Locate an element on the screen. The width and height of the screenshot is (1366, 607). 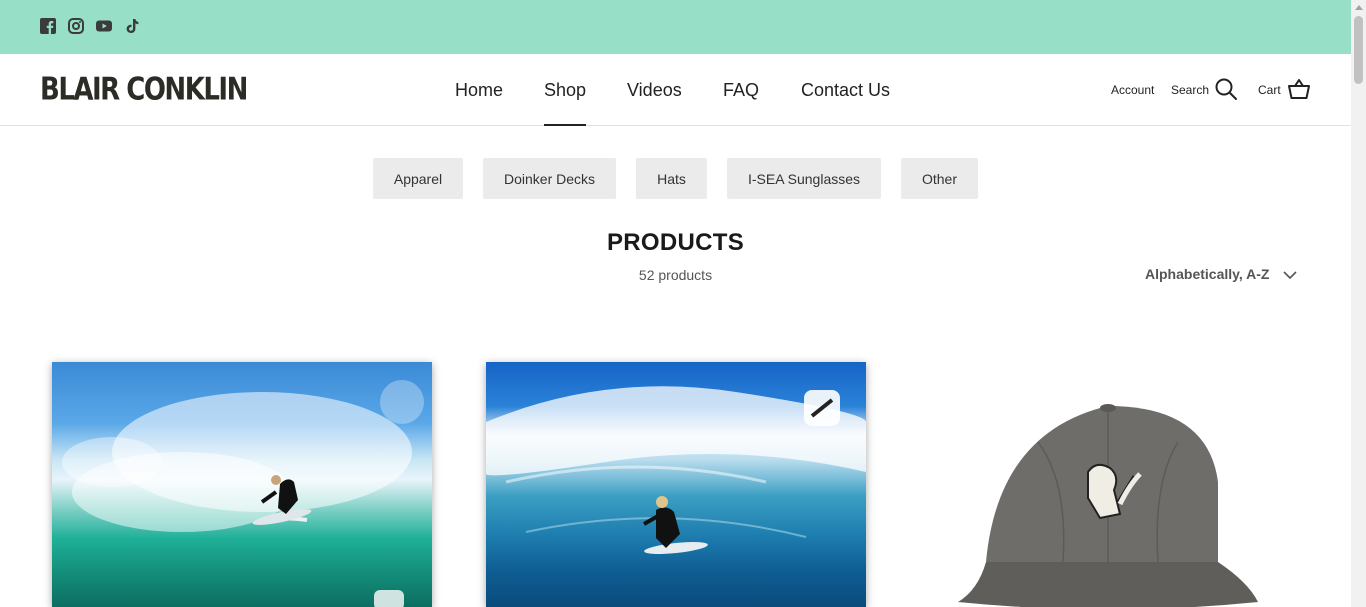
youtube-icon is located at coordinates (104, 26).